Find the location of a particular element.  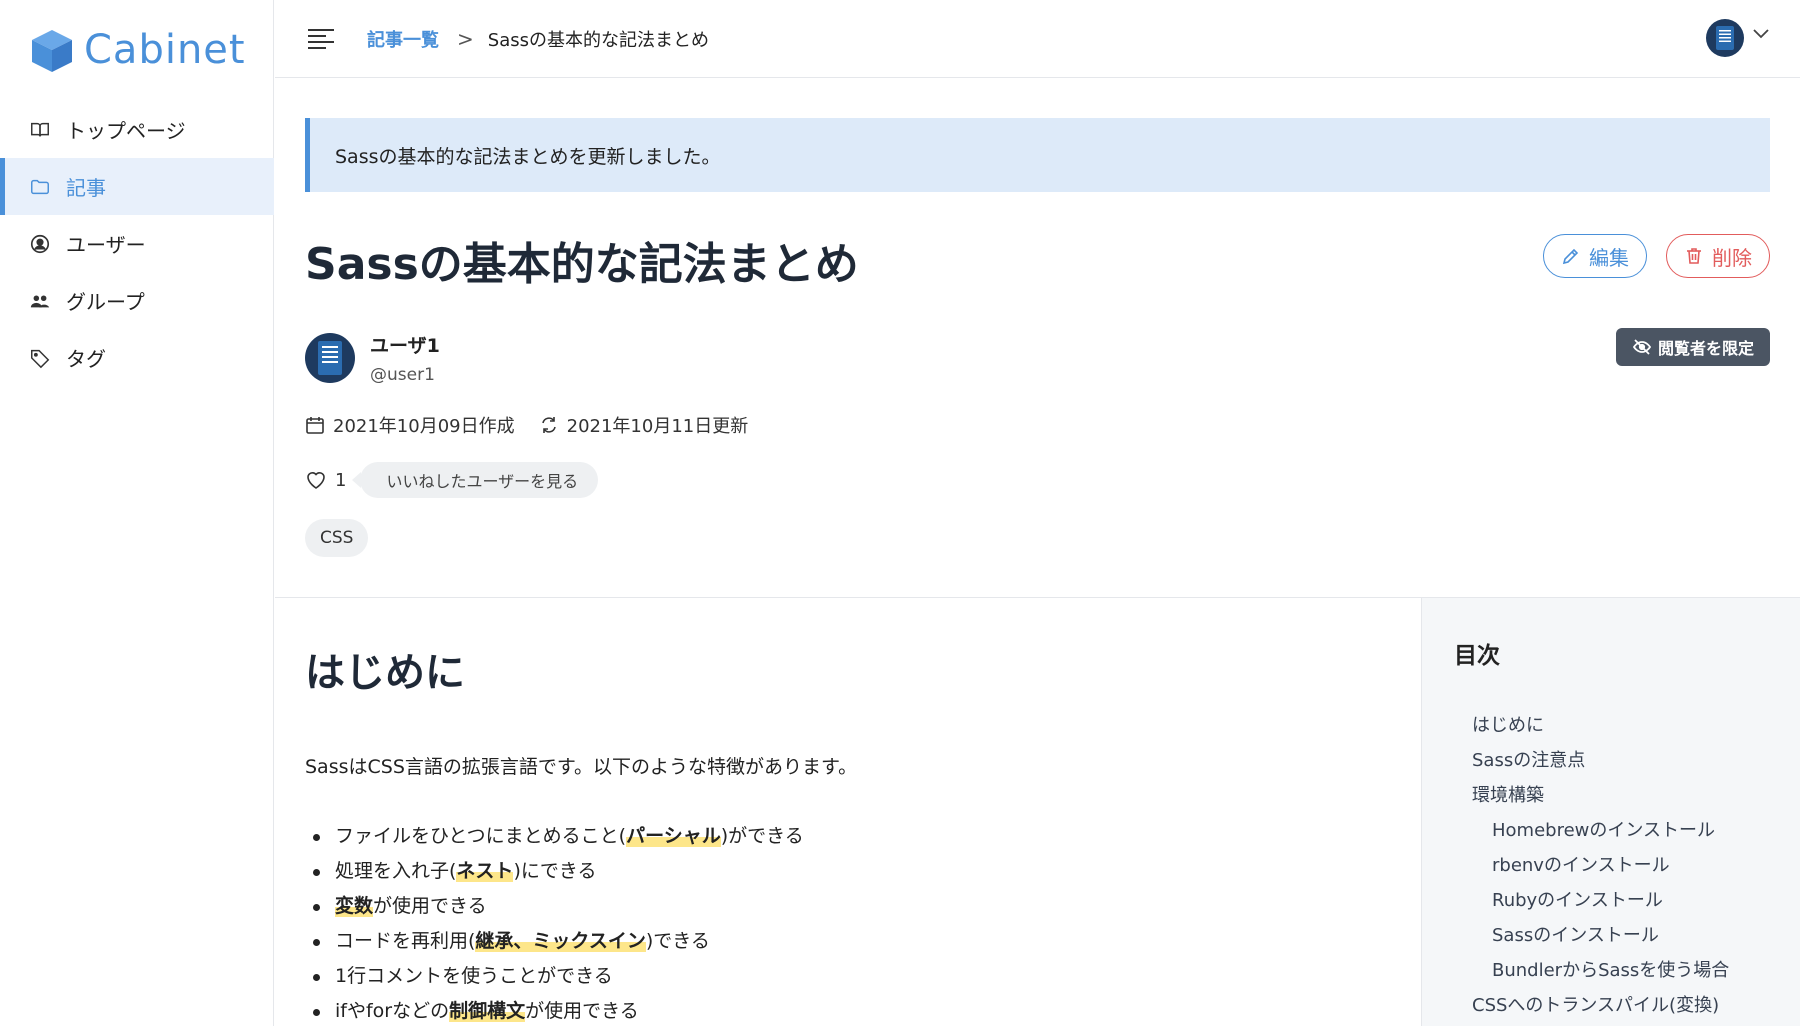

book-icon is located at coordinates (40, 130).